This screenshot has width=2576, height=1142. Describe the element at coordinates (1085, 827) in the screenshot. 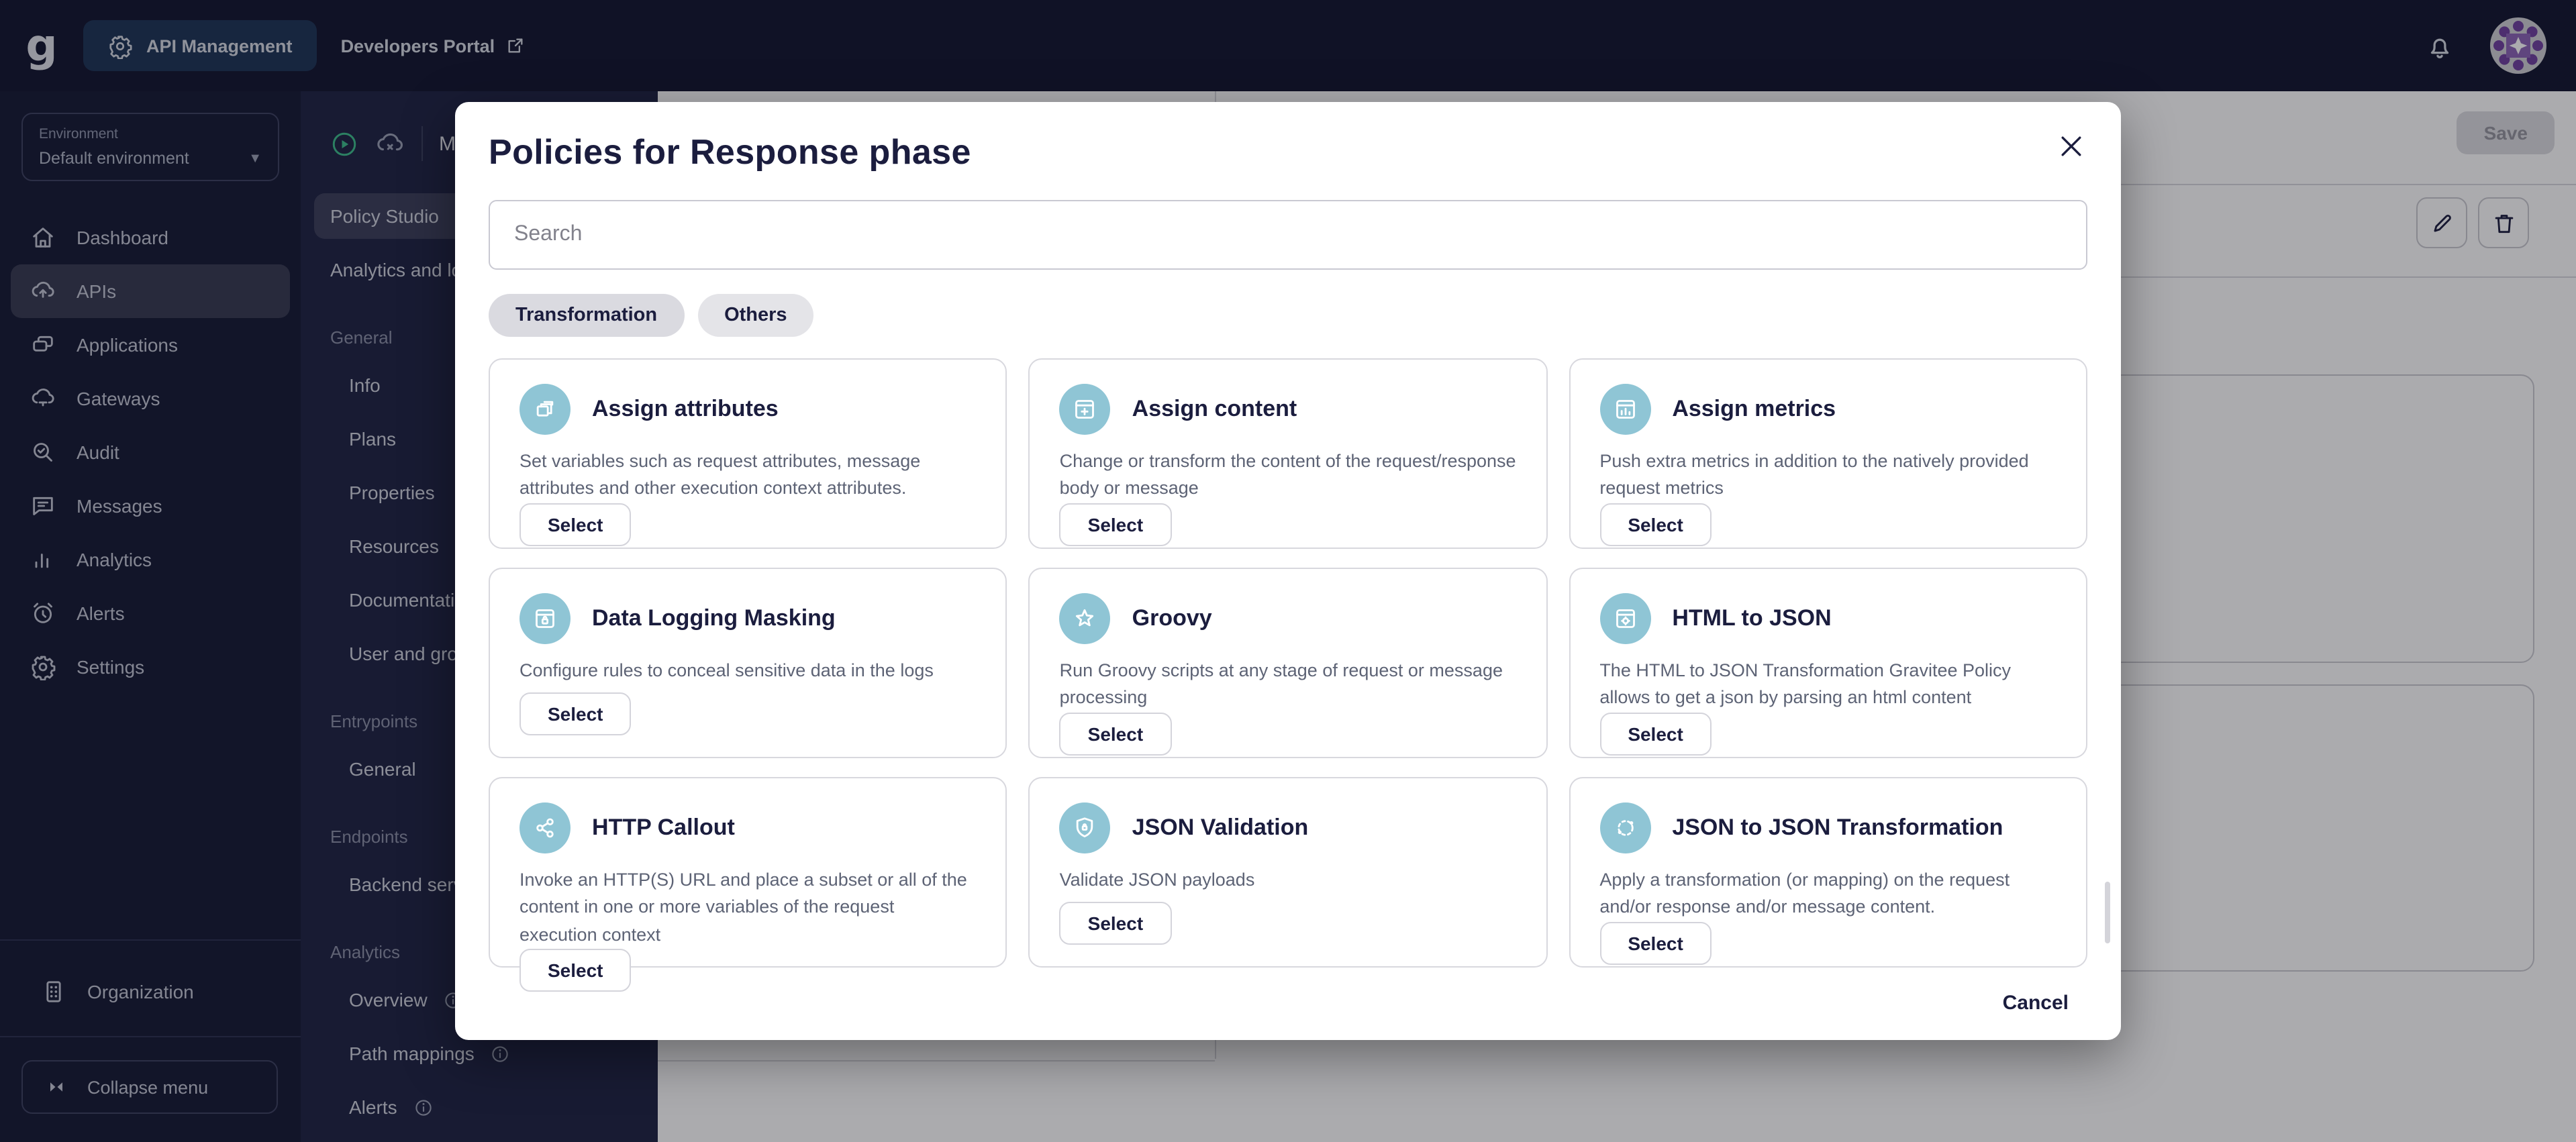

I see `shield-icon` at that location.